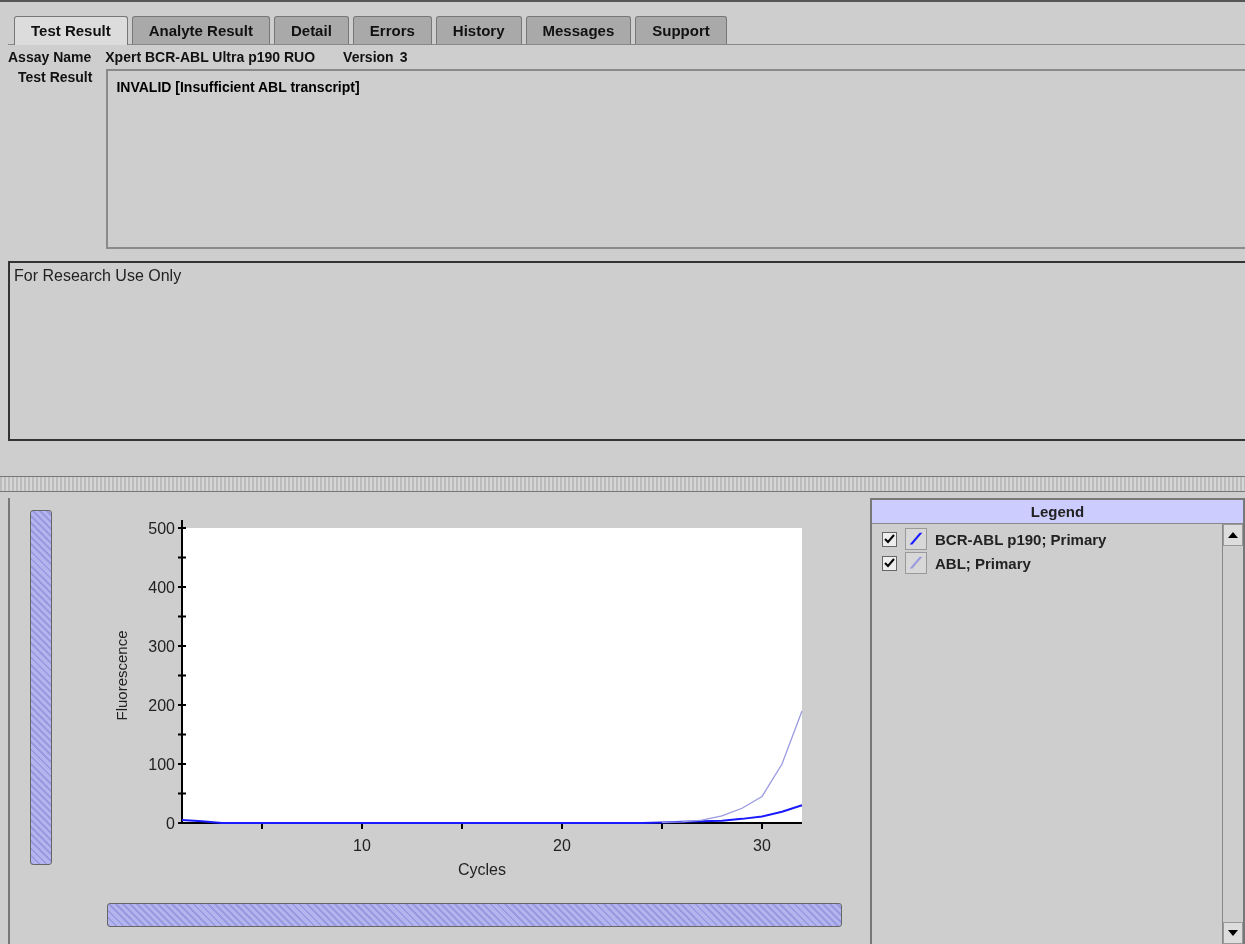 Image resolution: width=1245 pixels, height=944 pixels. I want to click on tick-label: 0, so click(170, 823).